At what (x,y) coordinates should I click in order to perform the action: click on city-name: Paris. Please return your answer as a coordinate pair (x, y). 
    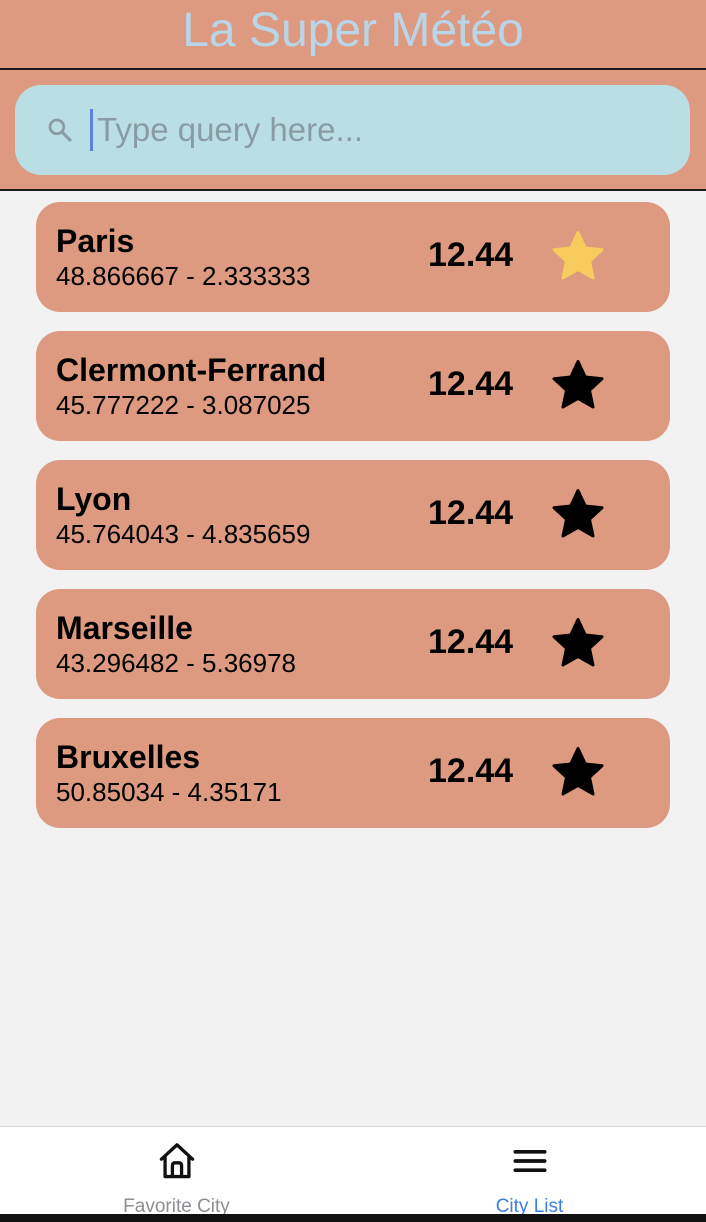
    Looking at the image, I should click on (95, 241).